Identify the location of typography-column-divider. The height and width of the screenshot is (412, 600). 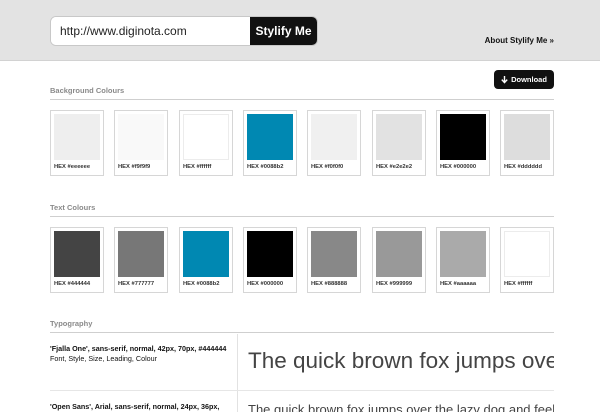
(237, 373).